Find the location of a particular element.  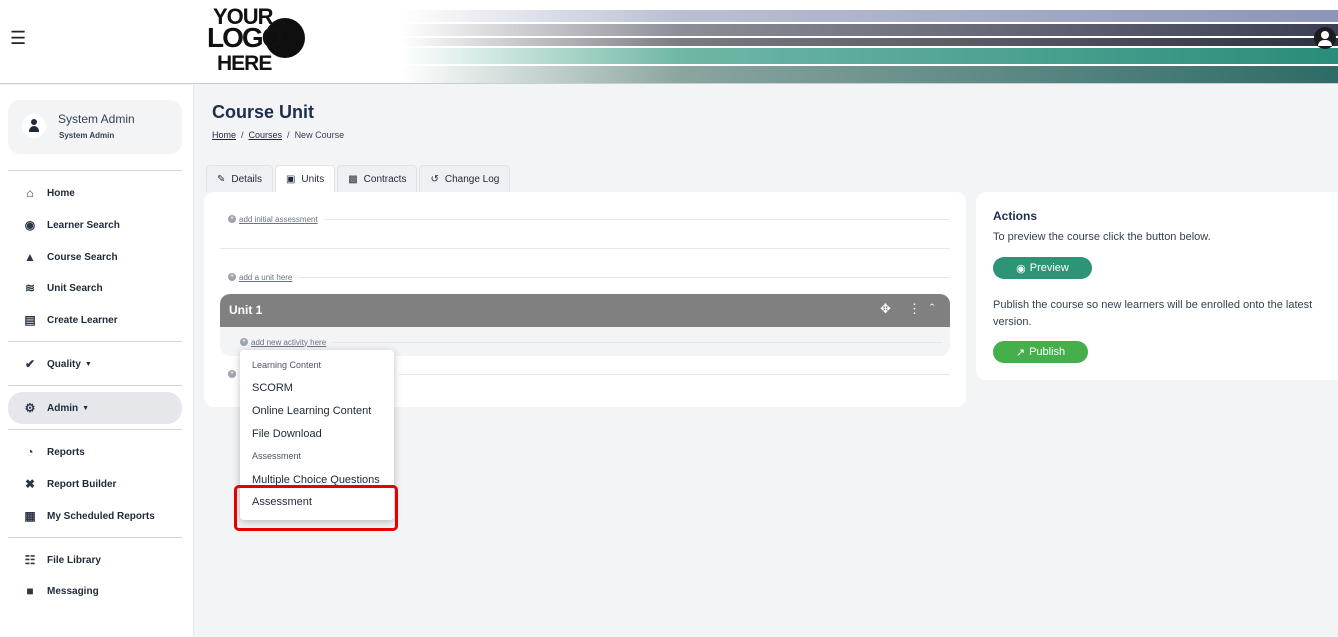

add-initial-assessment-link: add initial assessment is located at coordinates (278, 219).